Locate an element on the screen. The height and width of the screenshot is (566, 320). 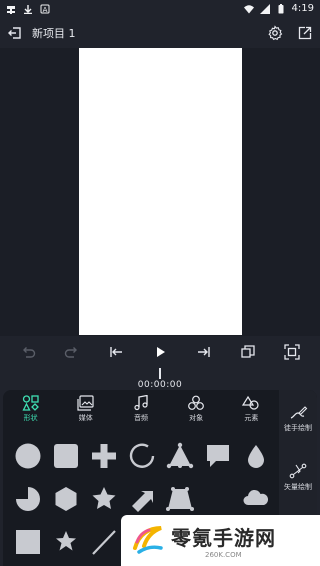
watermark: 零氪手游网 260K.COM is located at coordinates (220, 540).